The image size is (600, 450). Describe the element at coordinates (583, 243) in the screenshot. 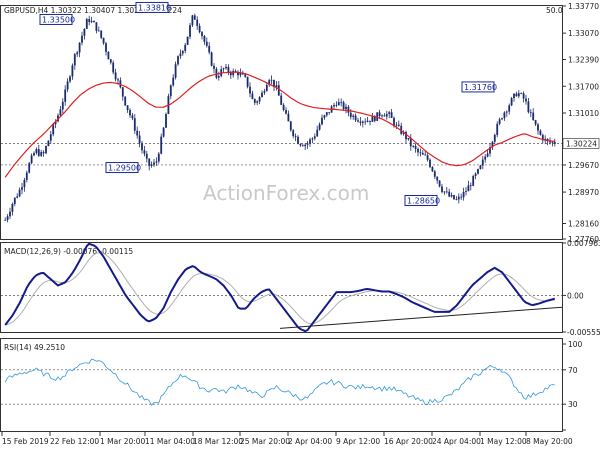

I see `macd-tick-label: 0.007963` at that location.